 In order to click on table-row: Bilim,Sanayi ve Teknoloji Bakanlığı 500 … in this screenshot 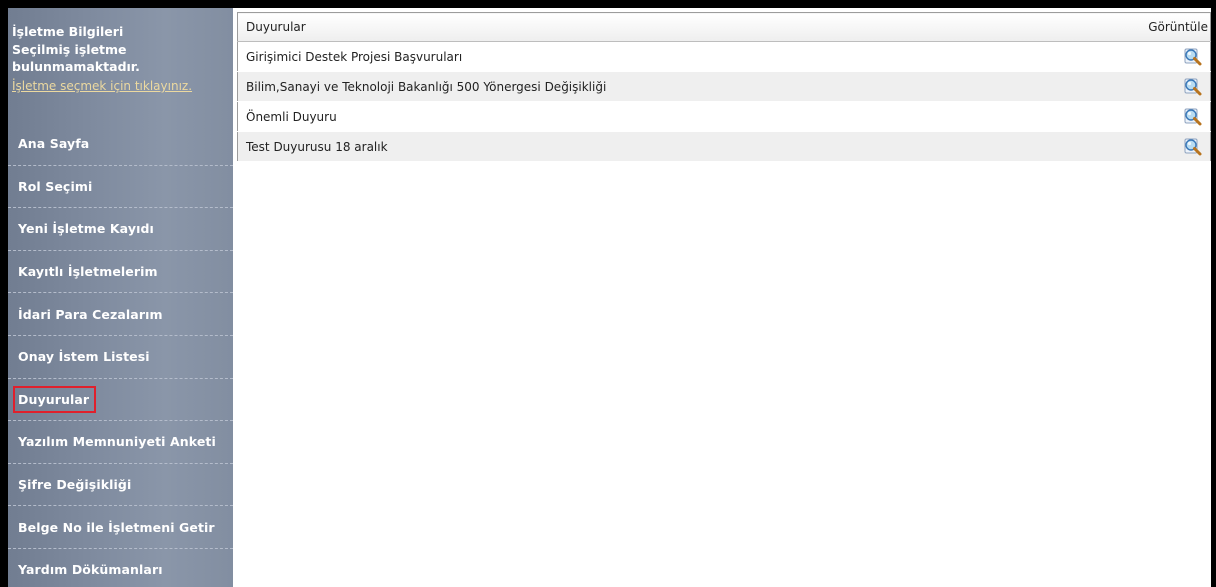, I will do `click(724, 86)`.